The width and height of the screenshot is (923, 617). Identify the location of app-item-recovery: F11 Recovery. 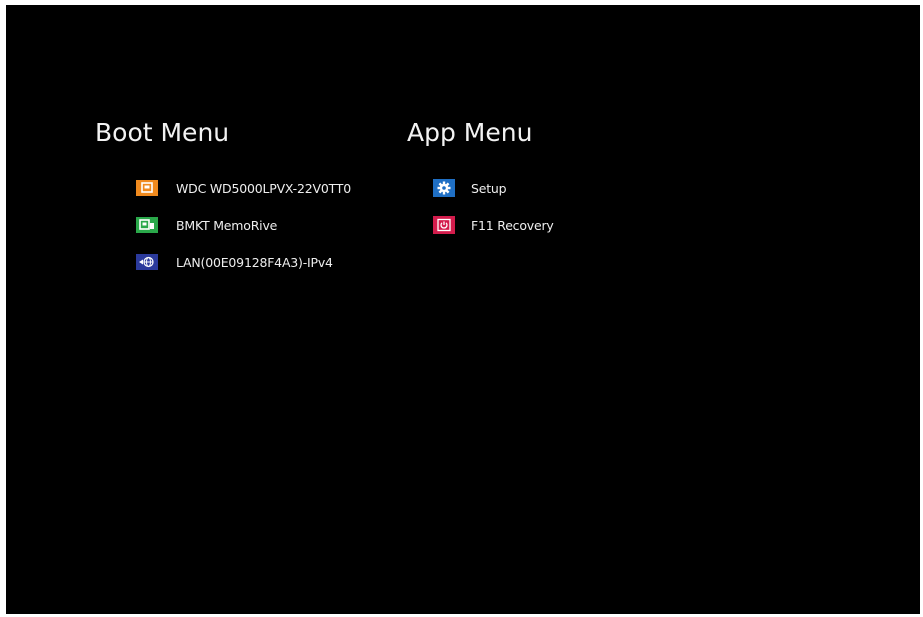
(493, 225).